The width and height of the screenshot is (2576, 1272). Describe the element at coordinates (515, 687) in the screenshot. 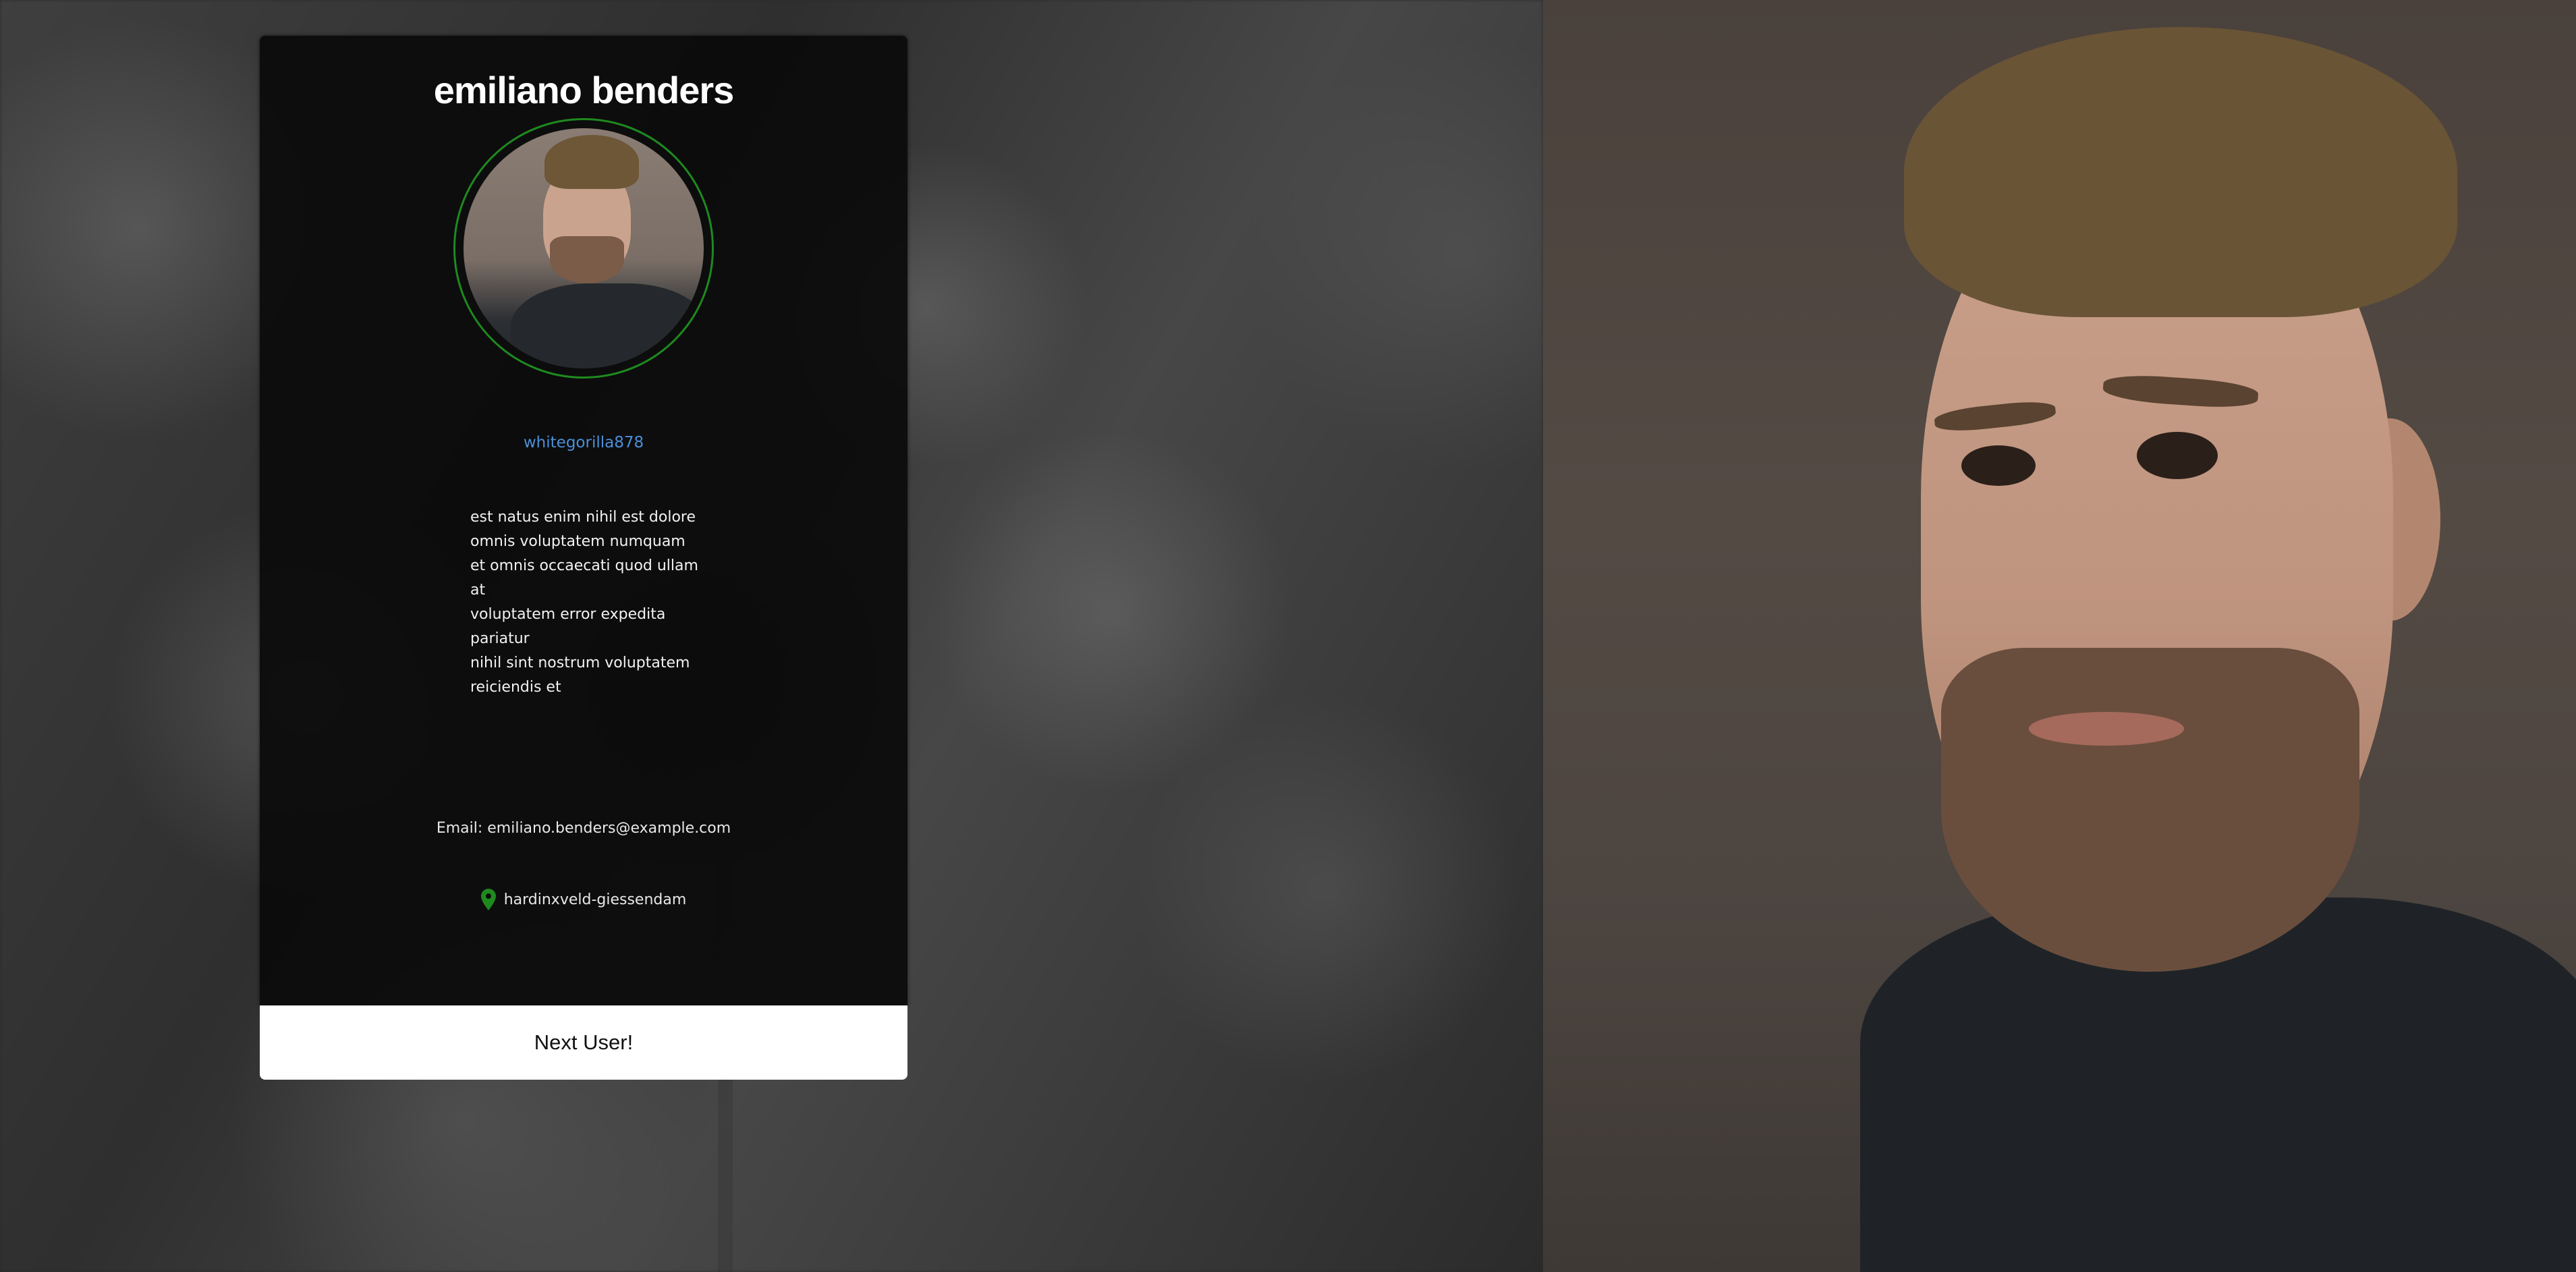

I see `bio-line: reiciendis et` at that location.